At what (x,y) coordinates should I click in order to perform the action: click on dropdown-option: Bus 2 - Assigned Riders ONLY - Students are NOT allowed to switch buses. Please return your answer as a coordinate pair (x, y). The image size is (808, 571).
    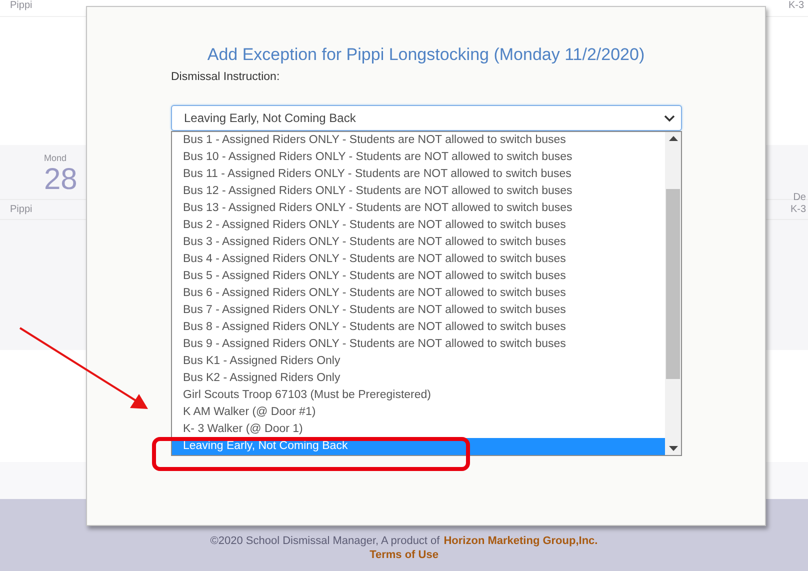
    Looking at the image, I should click on (418, 225).